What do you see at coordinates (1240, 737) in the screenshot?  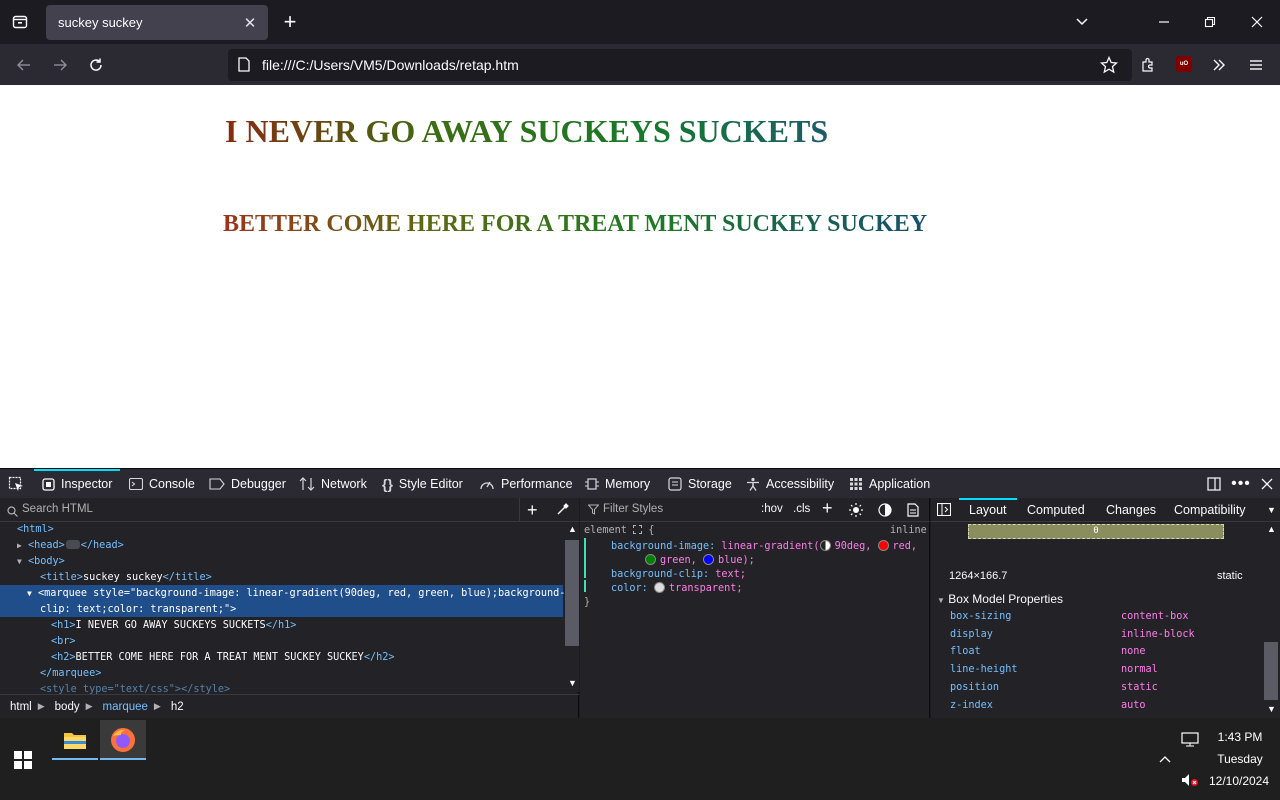 I see `clock-time: 1:43 PM` at bounding box center [1240, 737].